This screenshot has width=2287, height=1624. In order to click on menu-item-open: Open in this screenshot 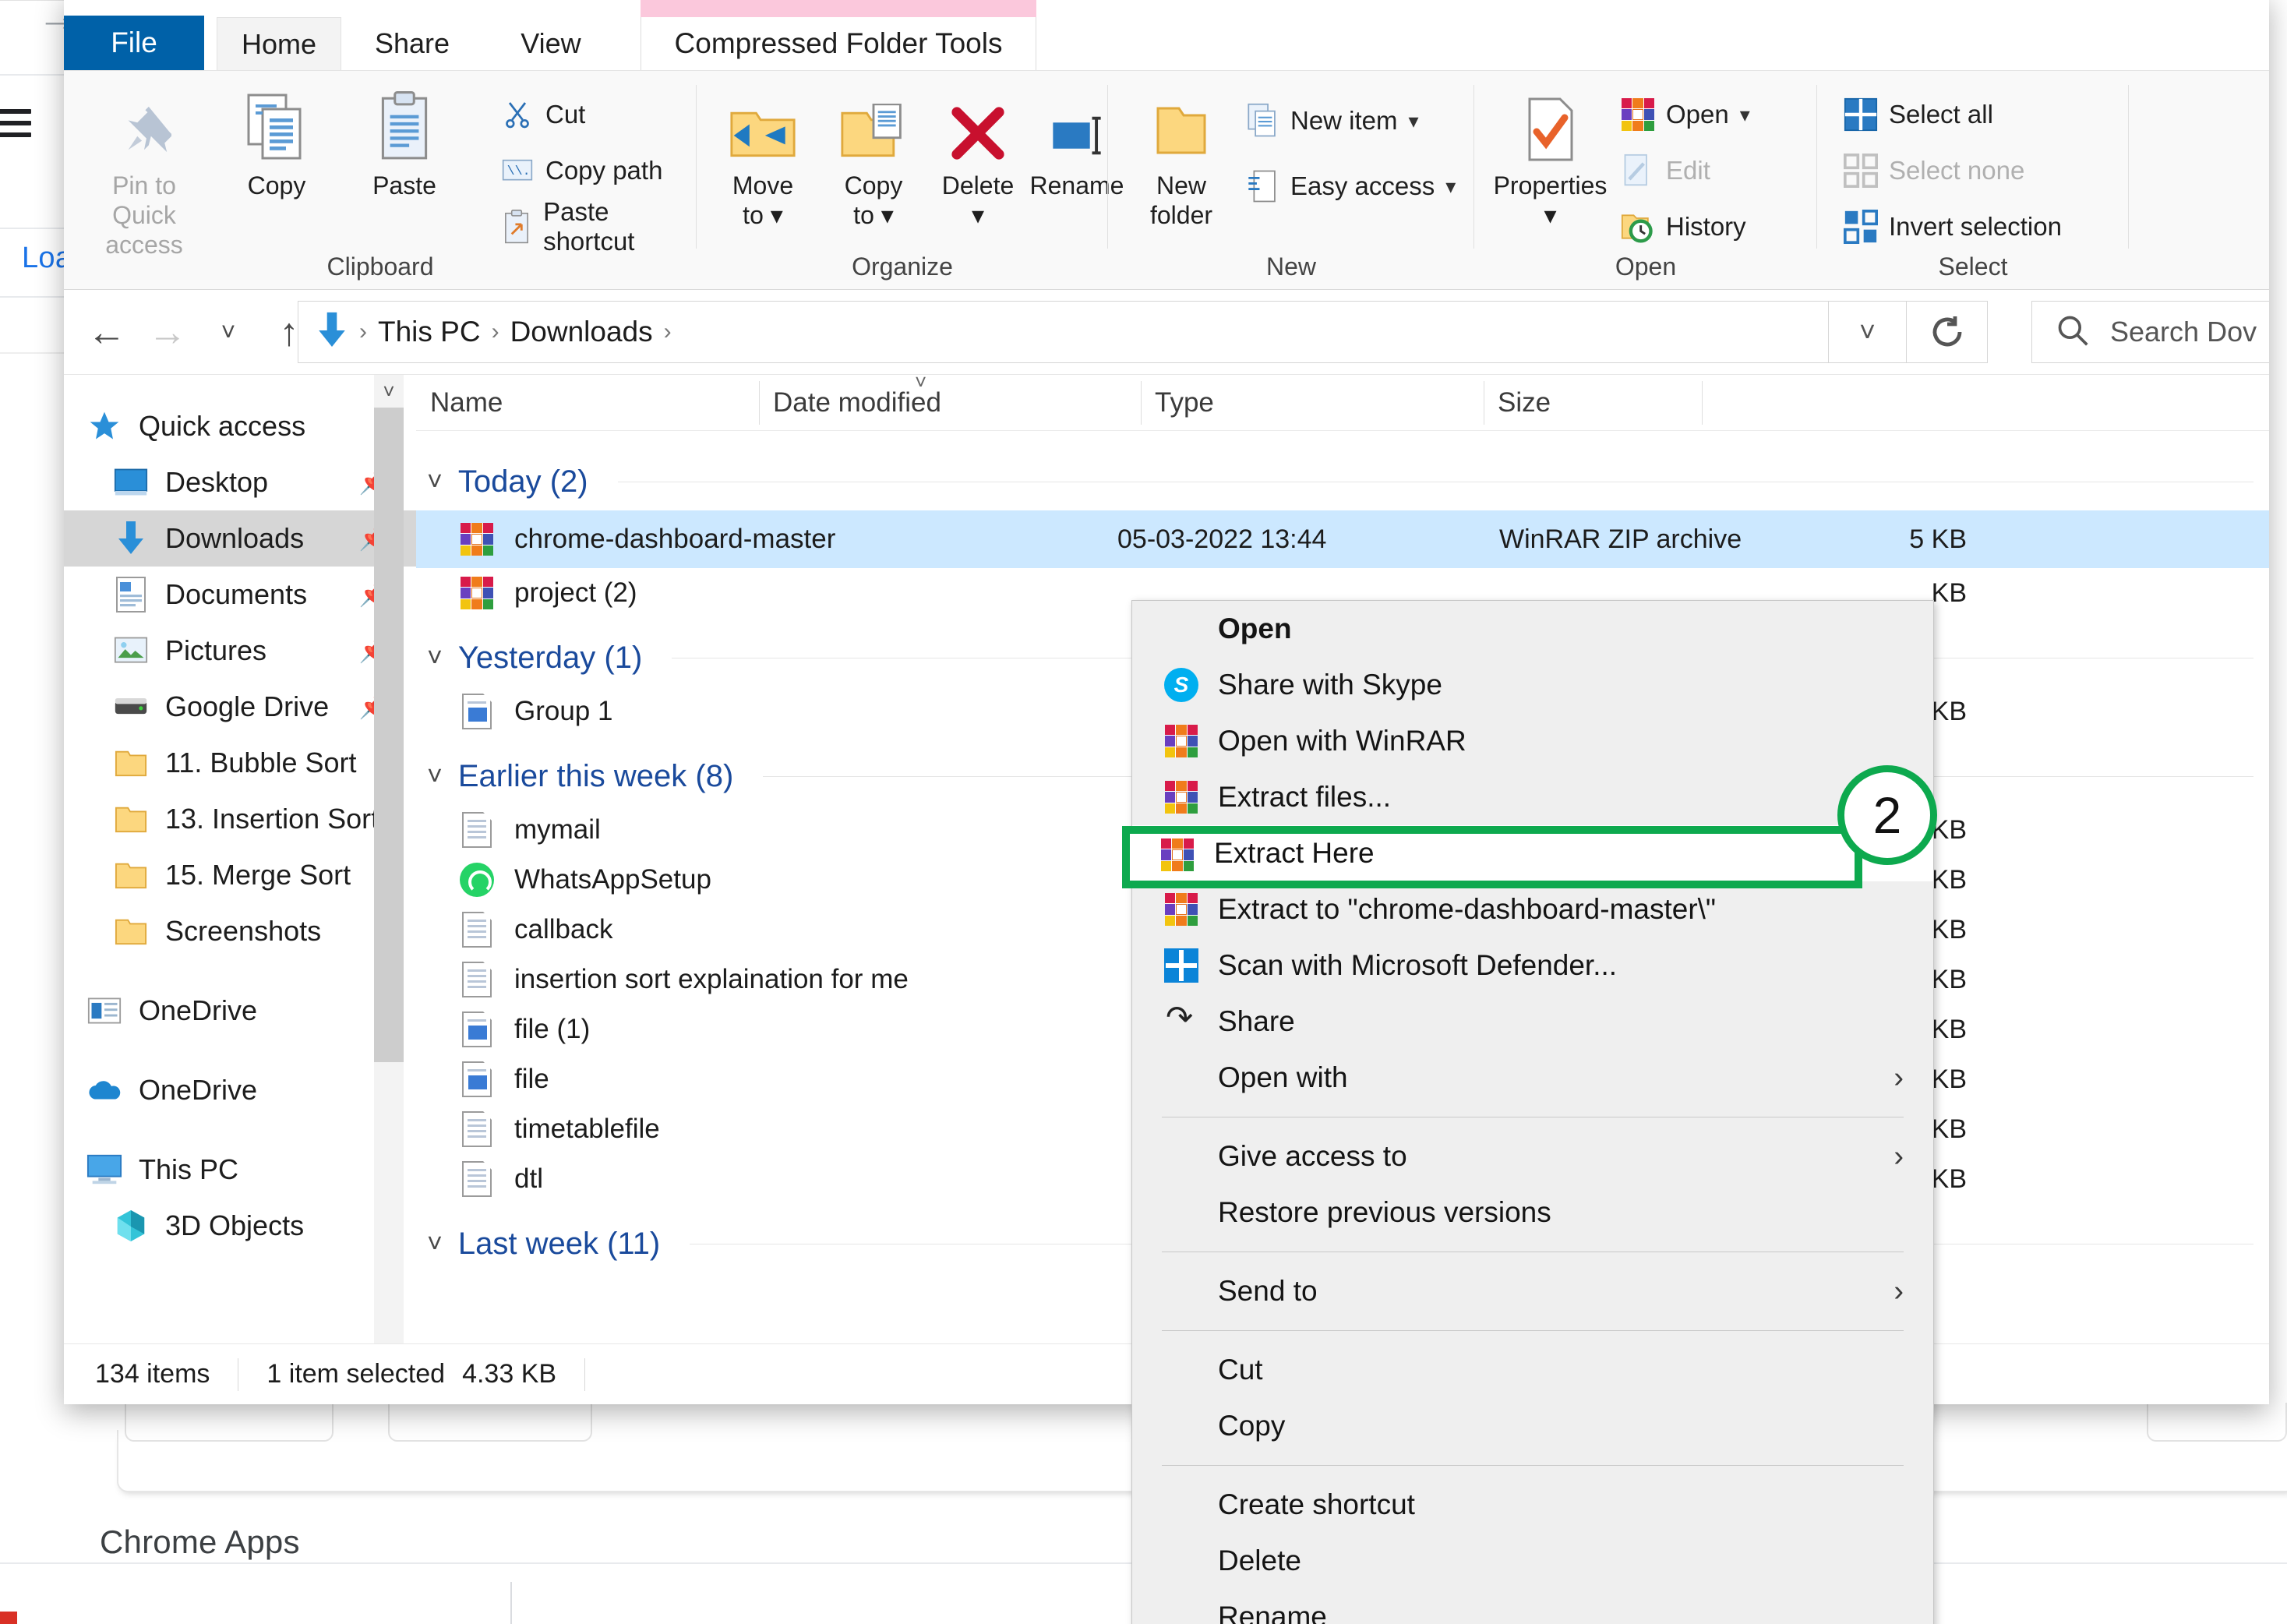, I will do `click(1532, 629)`.